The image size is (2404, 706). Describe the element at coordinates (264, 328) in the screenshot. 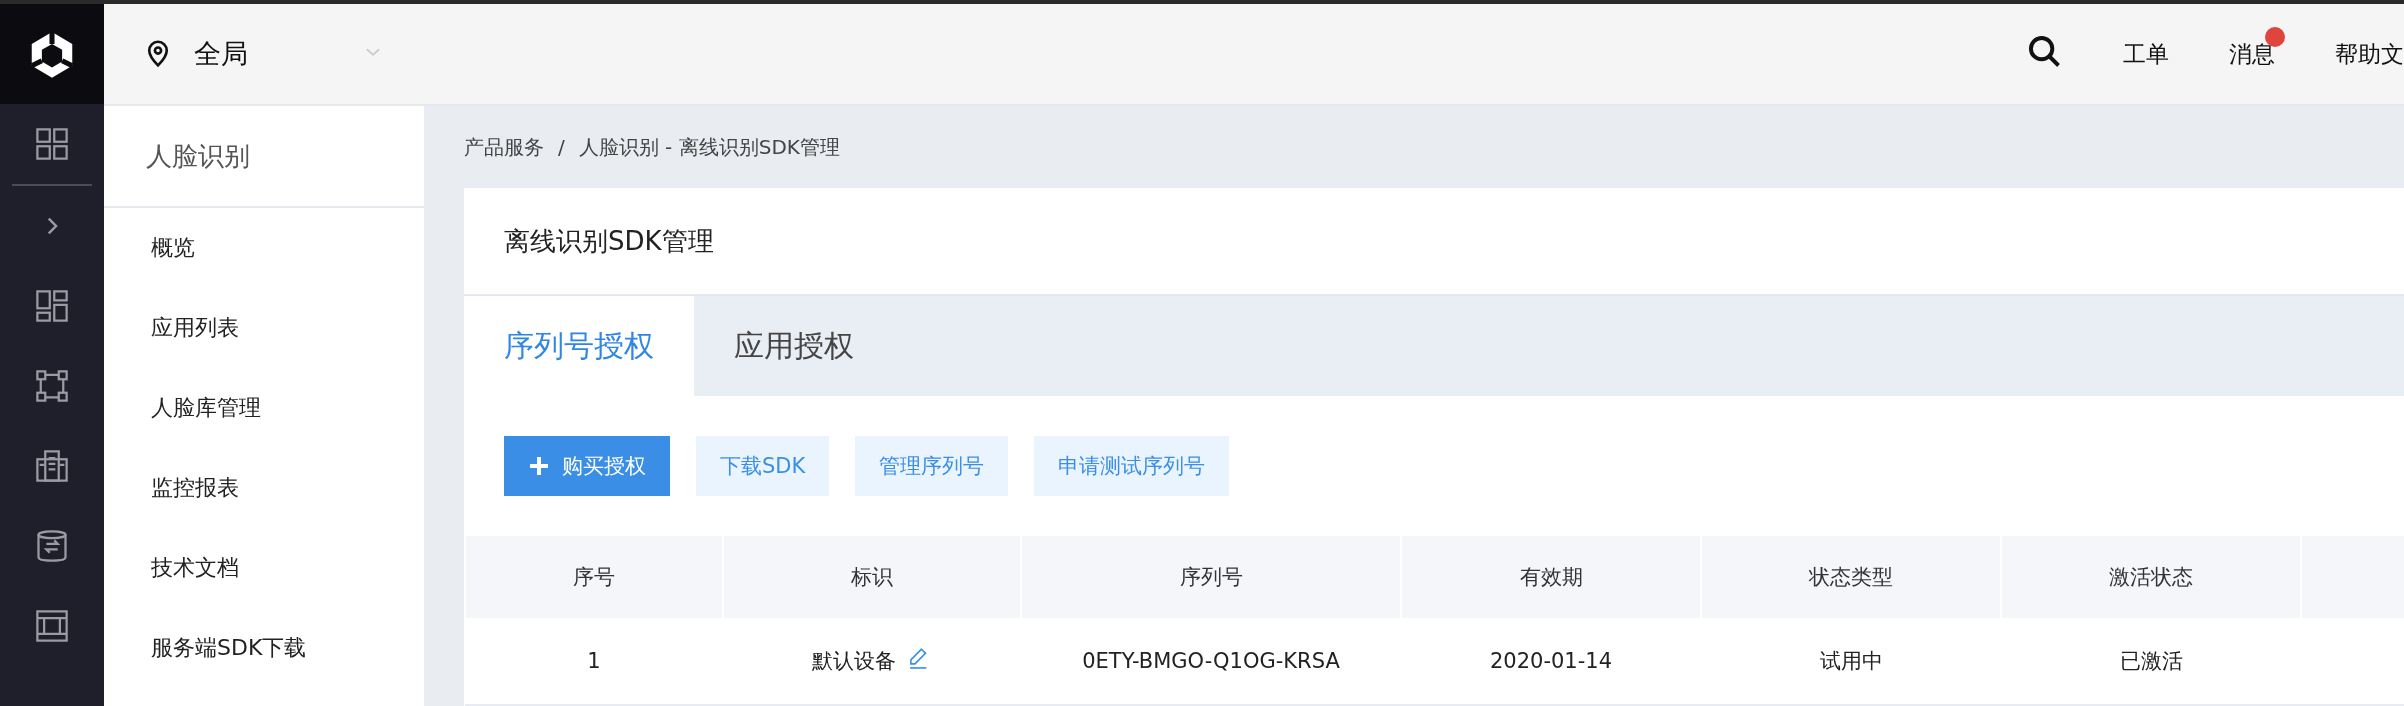

I see `sidebar-item: 应用列表` at that location.